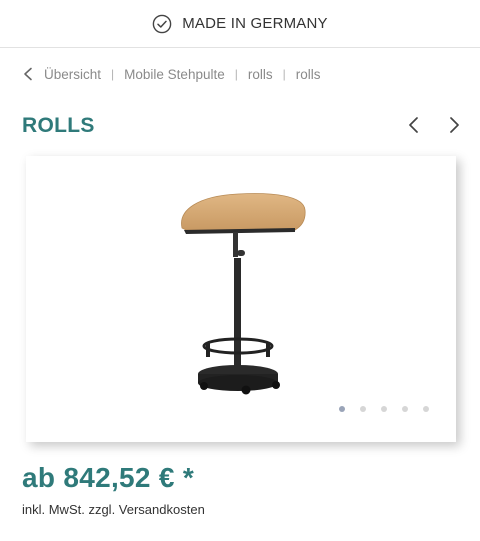 The image size is (480, 541). I want to click on gallery-pagination, so click(391, 409).